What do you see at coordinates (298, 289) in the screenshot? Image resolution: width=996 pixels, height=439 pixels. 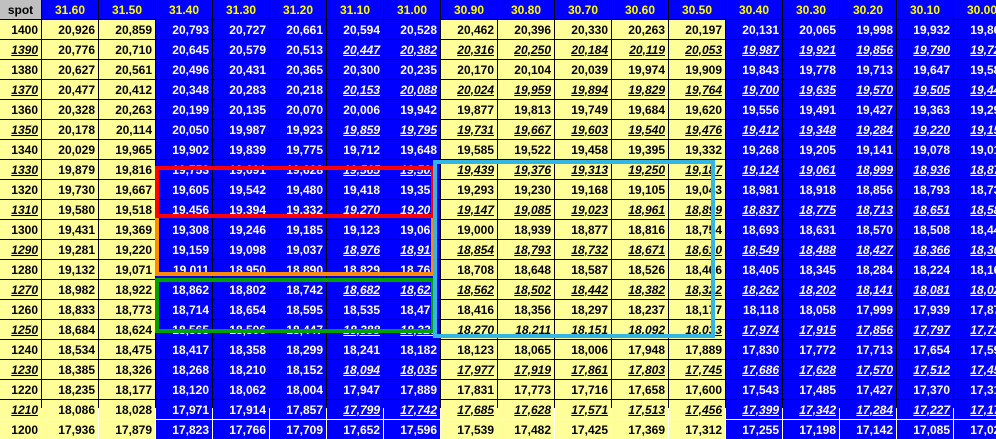 I see `table-cell: 18,742` at bounding box center [298, 289].